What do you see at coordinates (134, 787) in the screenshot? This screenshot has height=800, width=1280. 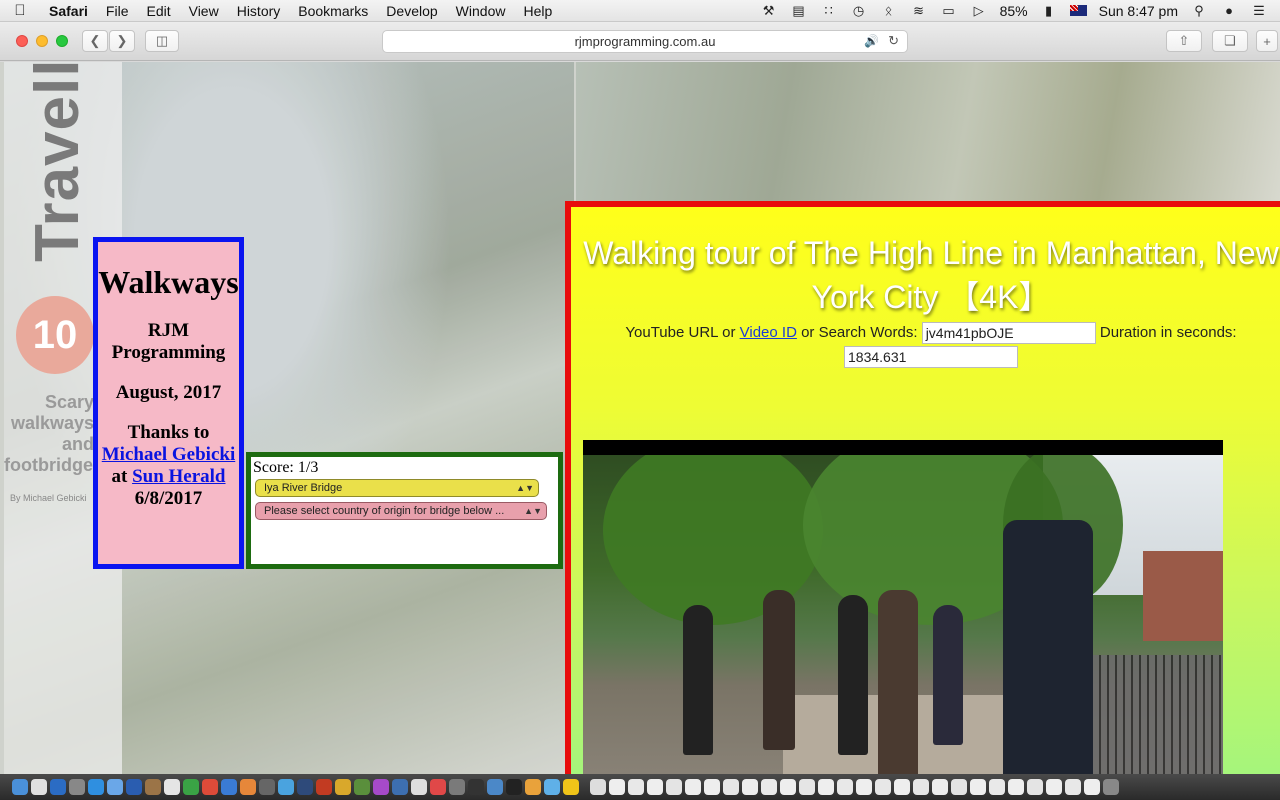 I see `app-store-icon` at bounding box center [134, 787].